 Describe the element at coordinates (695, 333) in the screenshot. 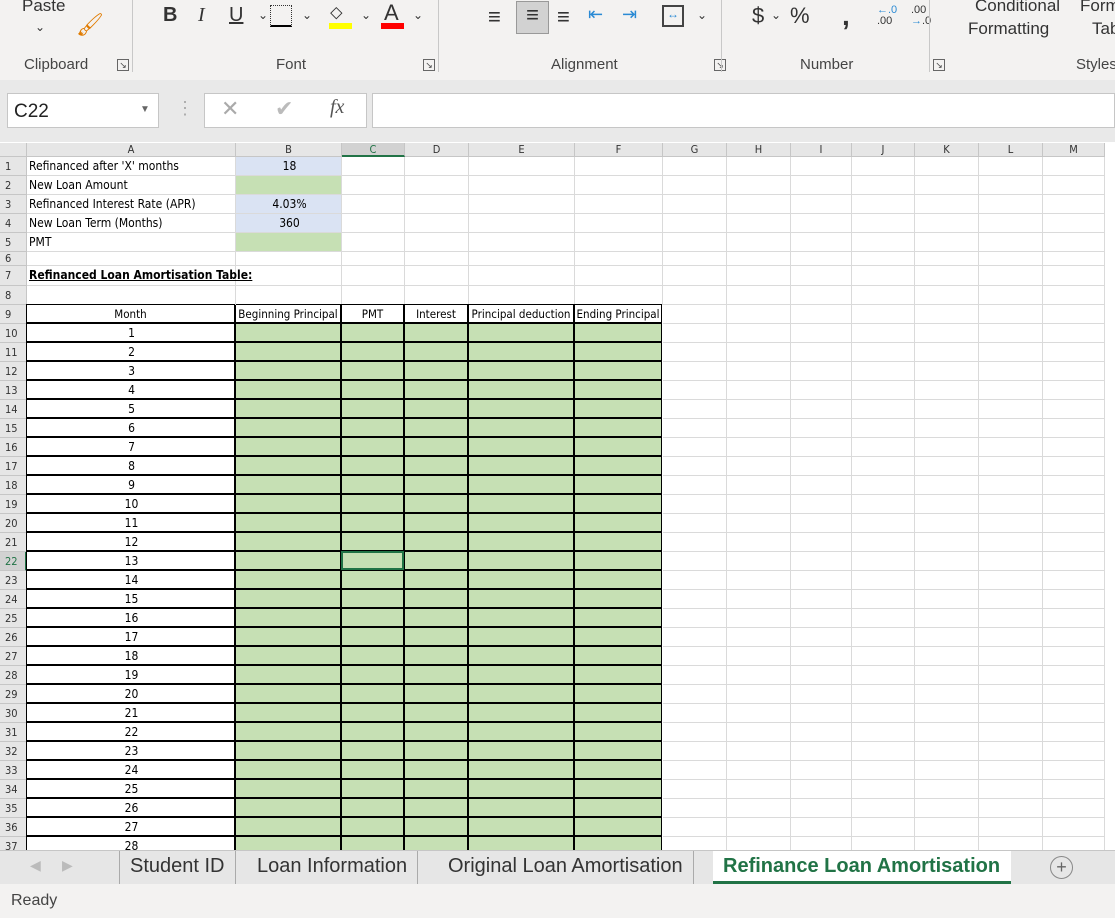

I see `cell-G10` at that location.